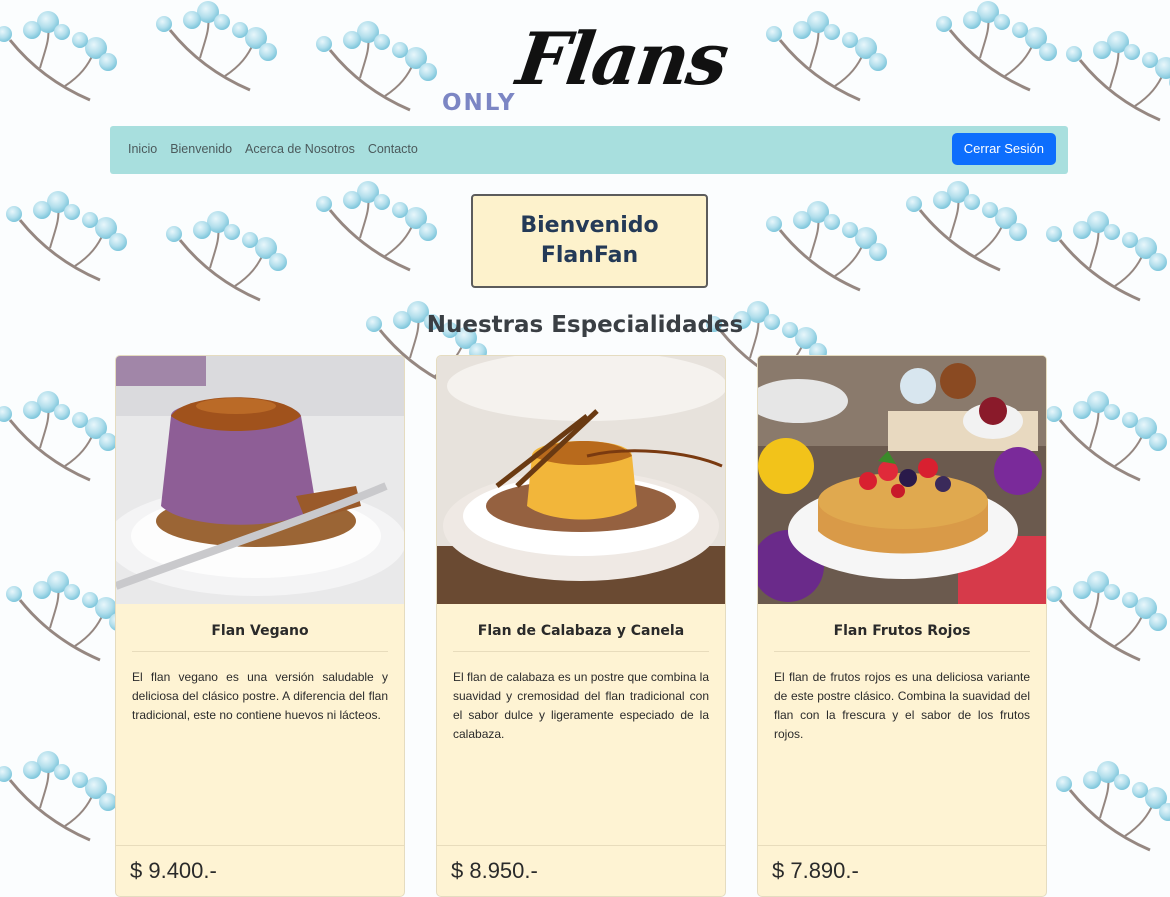 The width and height of the screenshot is (1170, 897). What do you see at coordinates (589, 241) in the screenshot?
I see `welcome-box: Bienvenido FlanFan` at bounding box center [589, 241].